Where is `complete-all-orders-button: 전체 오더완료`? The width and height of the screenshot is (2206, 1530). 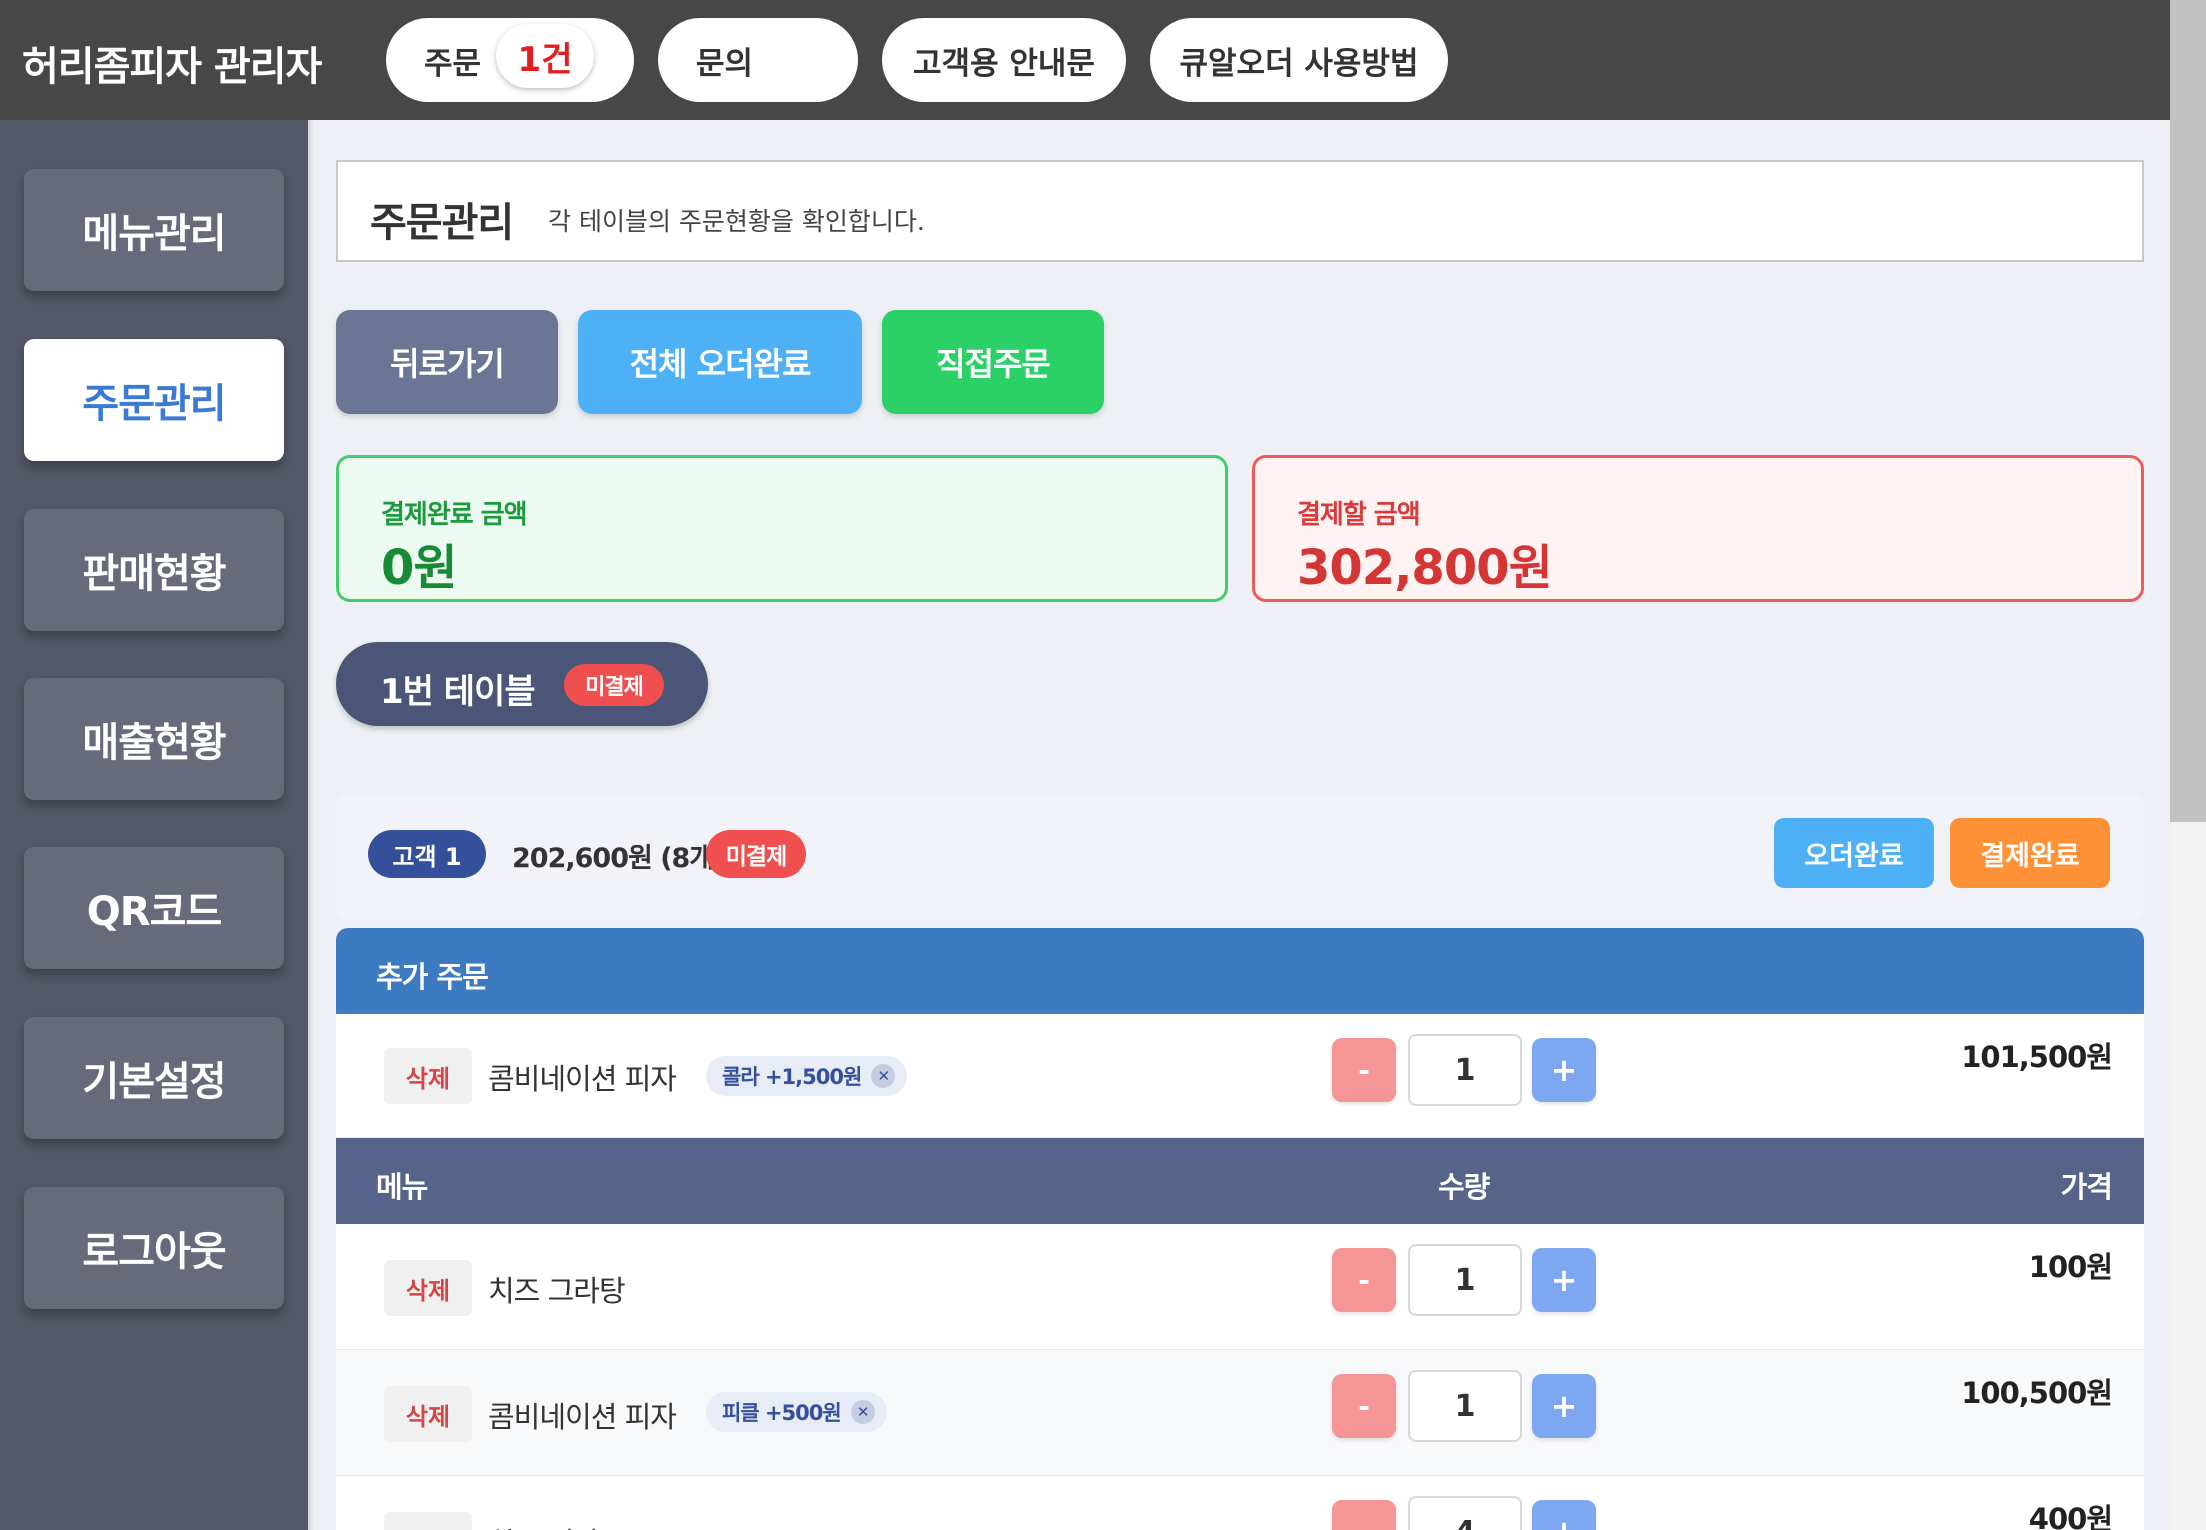 complete-all-orders-button: 전체 오더완료 is located at coordinates (720, 362).